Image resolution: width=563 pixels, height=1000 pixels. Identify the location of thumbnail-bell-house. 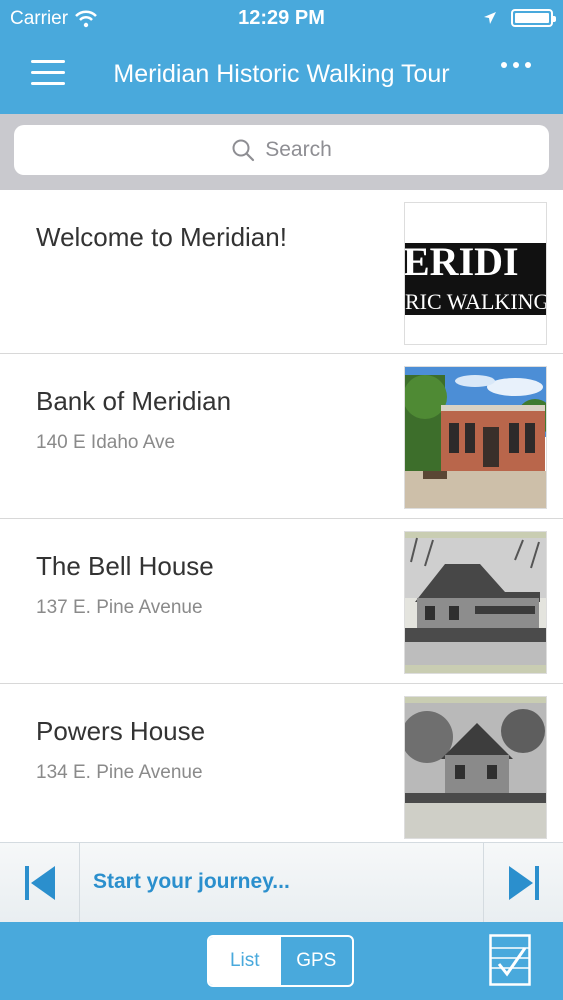
(475, 602).